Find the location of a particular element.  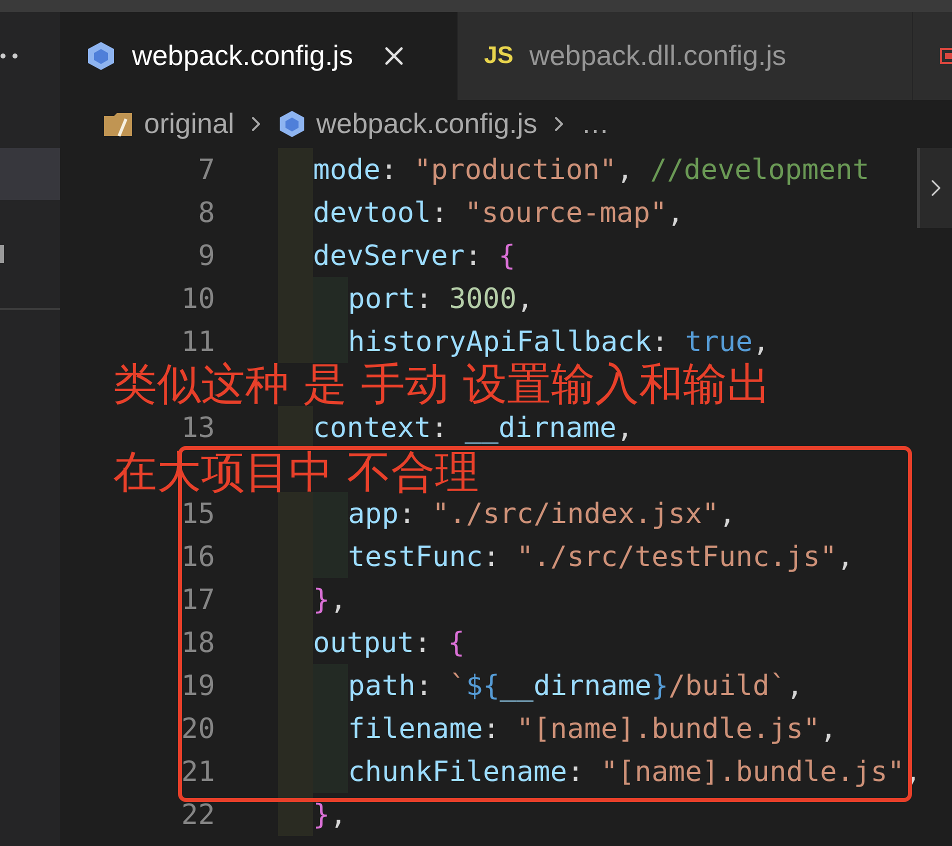

line-number: 21 is located at coordinates (197, 772).